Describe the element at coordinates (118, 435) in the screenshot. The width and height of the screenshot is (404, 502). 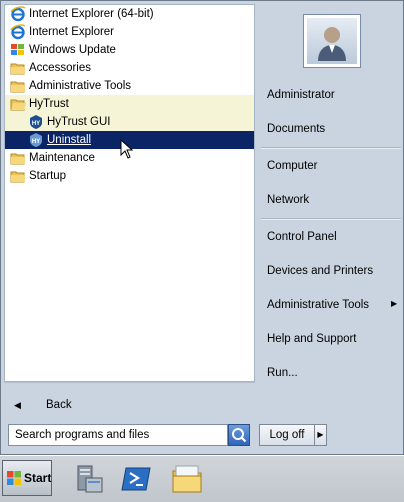
I see `search-input` at that location.